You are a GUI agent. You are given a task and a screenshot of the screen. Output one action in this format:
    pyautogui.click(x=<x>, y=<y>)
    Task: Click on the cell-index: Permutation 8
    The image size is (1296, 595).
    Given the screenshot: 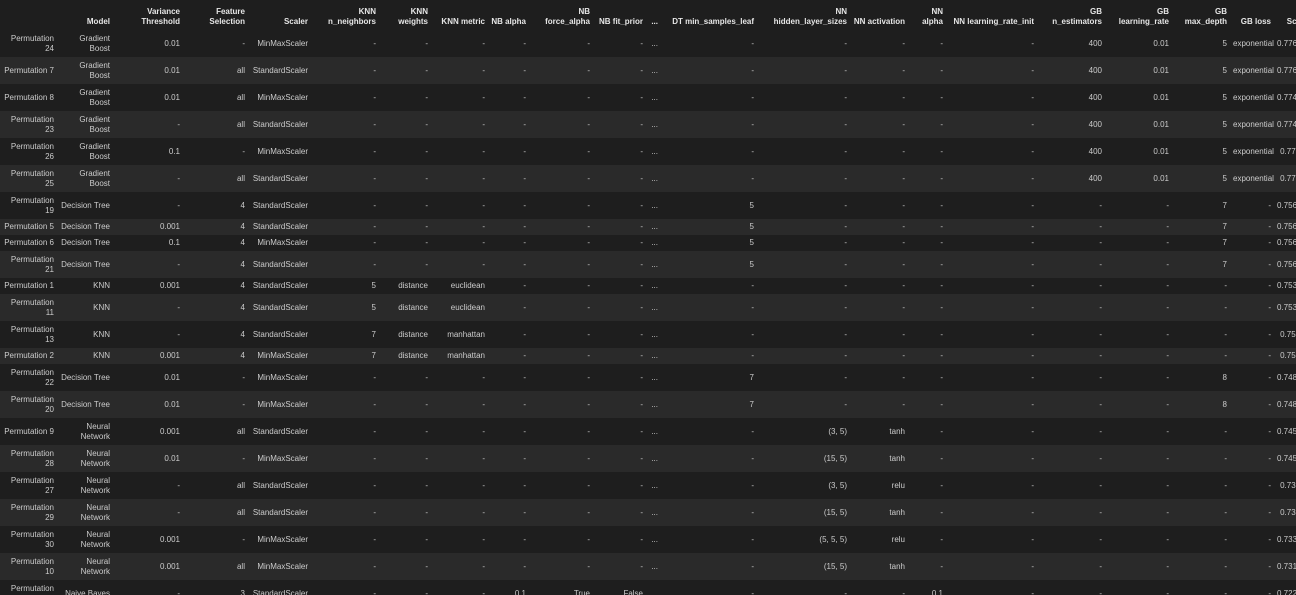 What is the action you would take?
    pyautogui.click(x=29, y=97)
    